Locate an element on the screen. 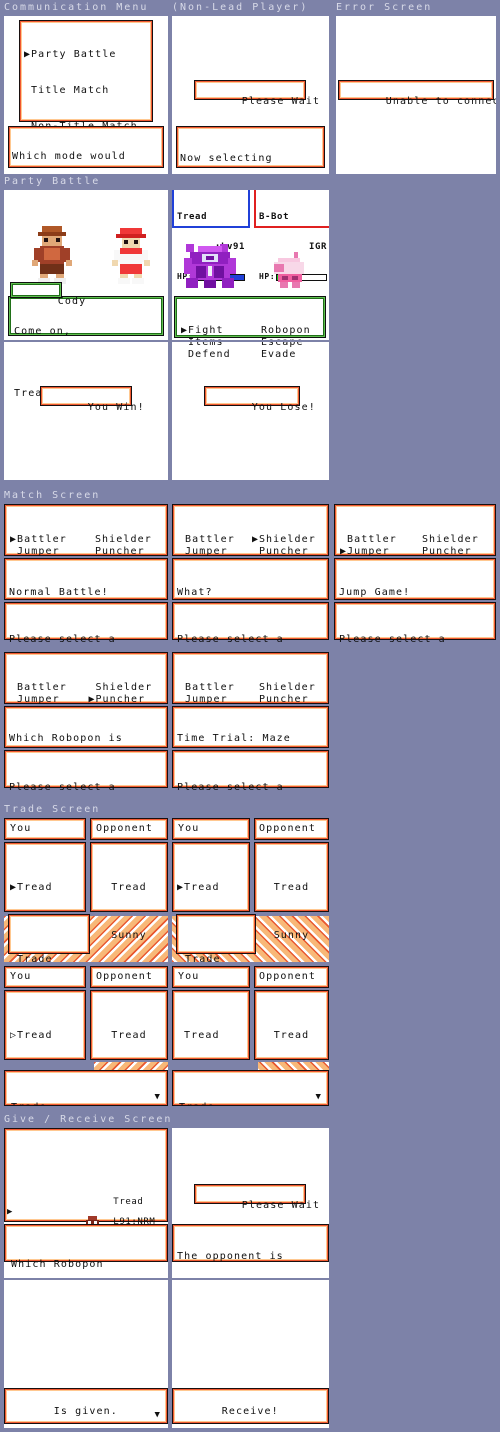 The width and height of the screenshot is (500, 1432). match-desc-line-1: Which Robopon is is located at coordinates (66, 738).